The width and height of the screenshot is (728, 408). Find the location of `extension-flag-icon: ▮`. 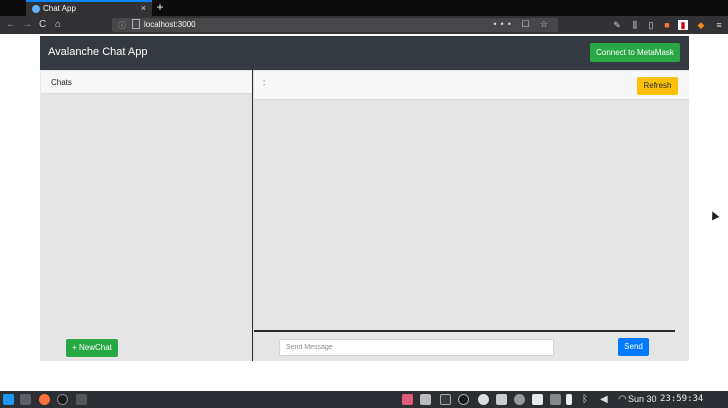

extension-flag-icon: ▮ is located at coordinates (683, 25).